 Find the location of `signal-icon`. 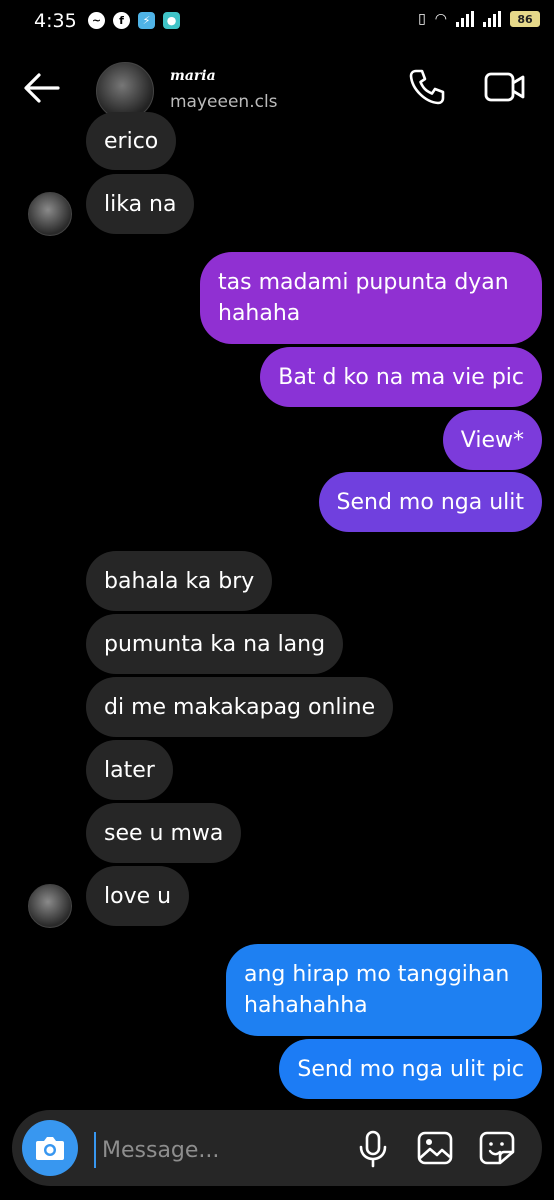

signal-icon is located at coordinates (465, 19).